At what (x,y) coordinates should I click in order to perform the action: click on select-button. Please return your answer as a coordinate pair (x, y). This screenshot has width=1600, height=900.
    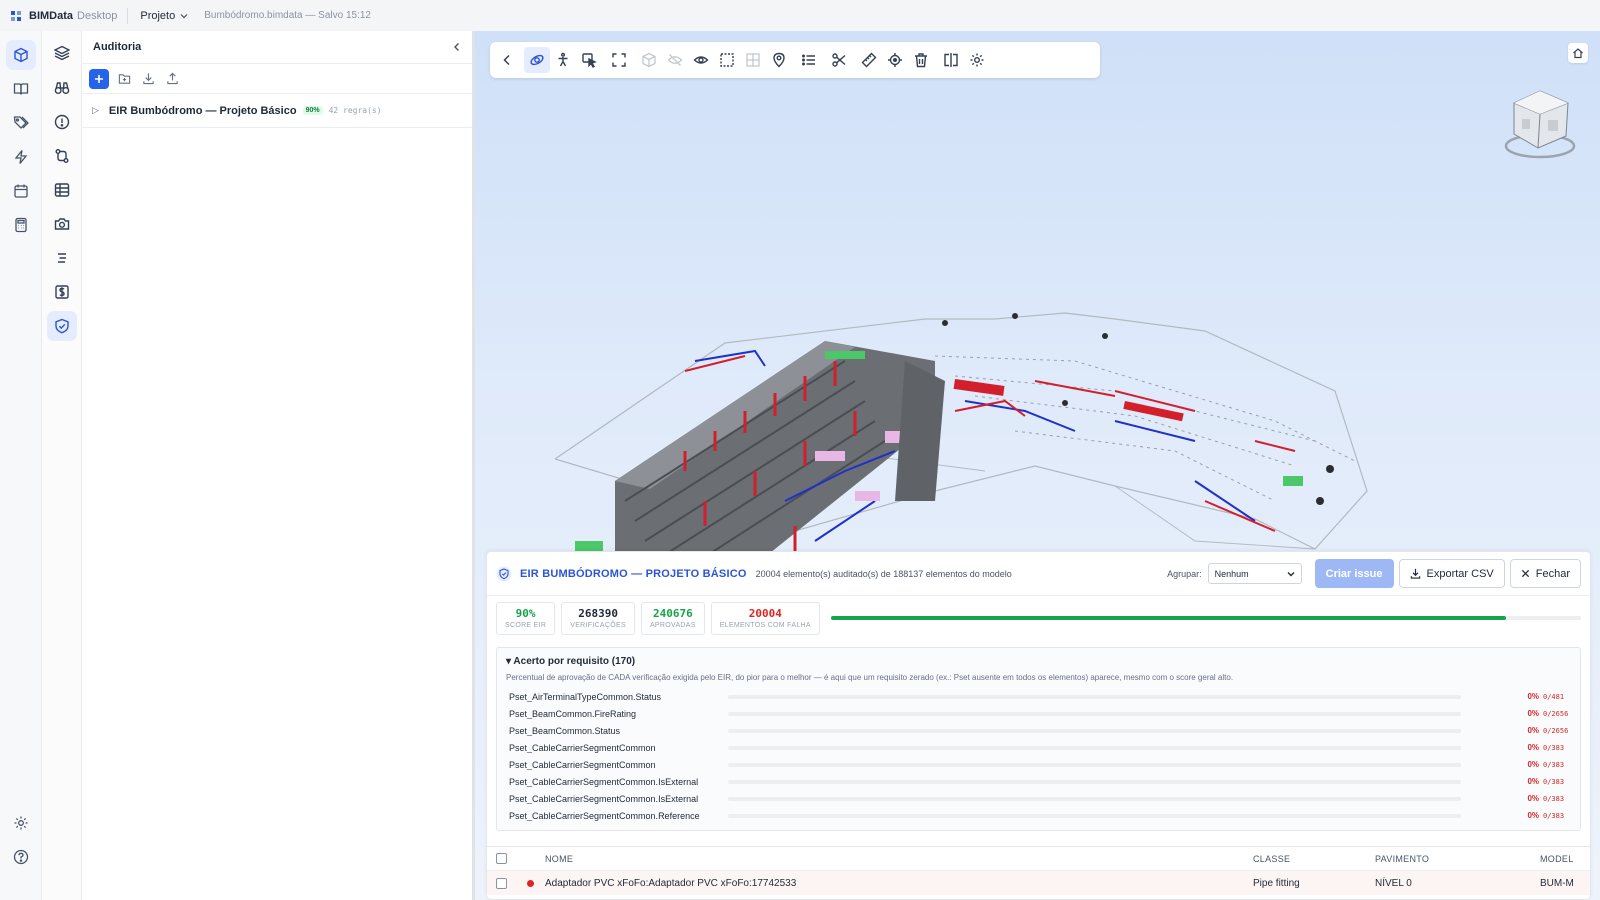
    Looking at the image, I should click on (589, 60).